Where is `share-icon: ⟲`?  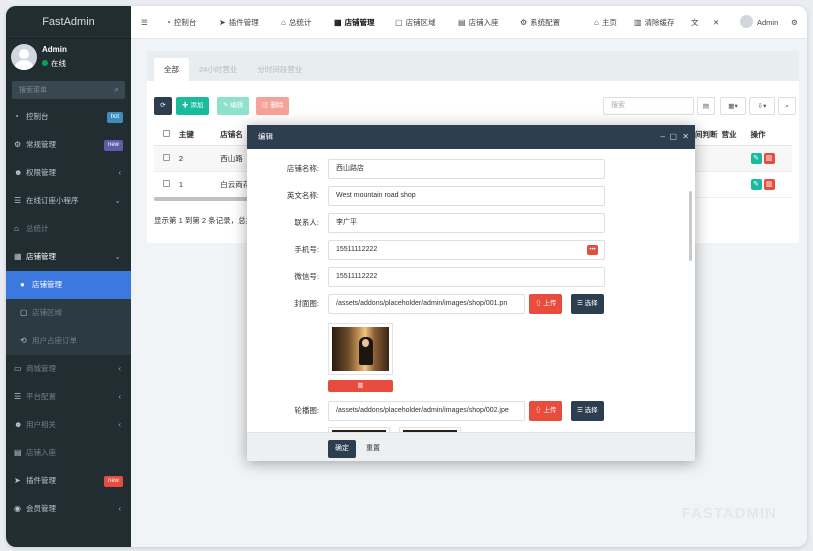 share-icon: ⟲ is located at coordinates (23, 340).